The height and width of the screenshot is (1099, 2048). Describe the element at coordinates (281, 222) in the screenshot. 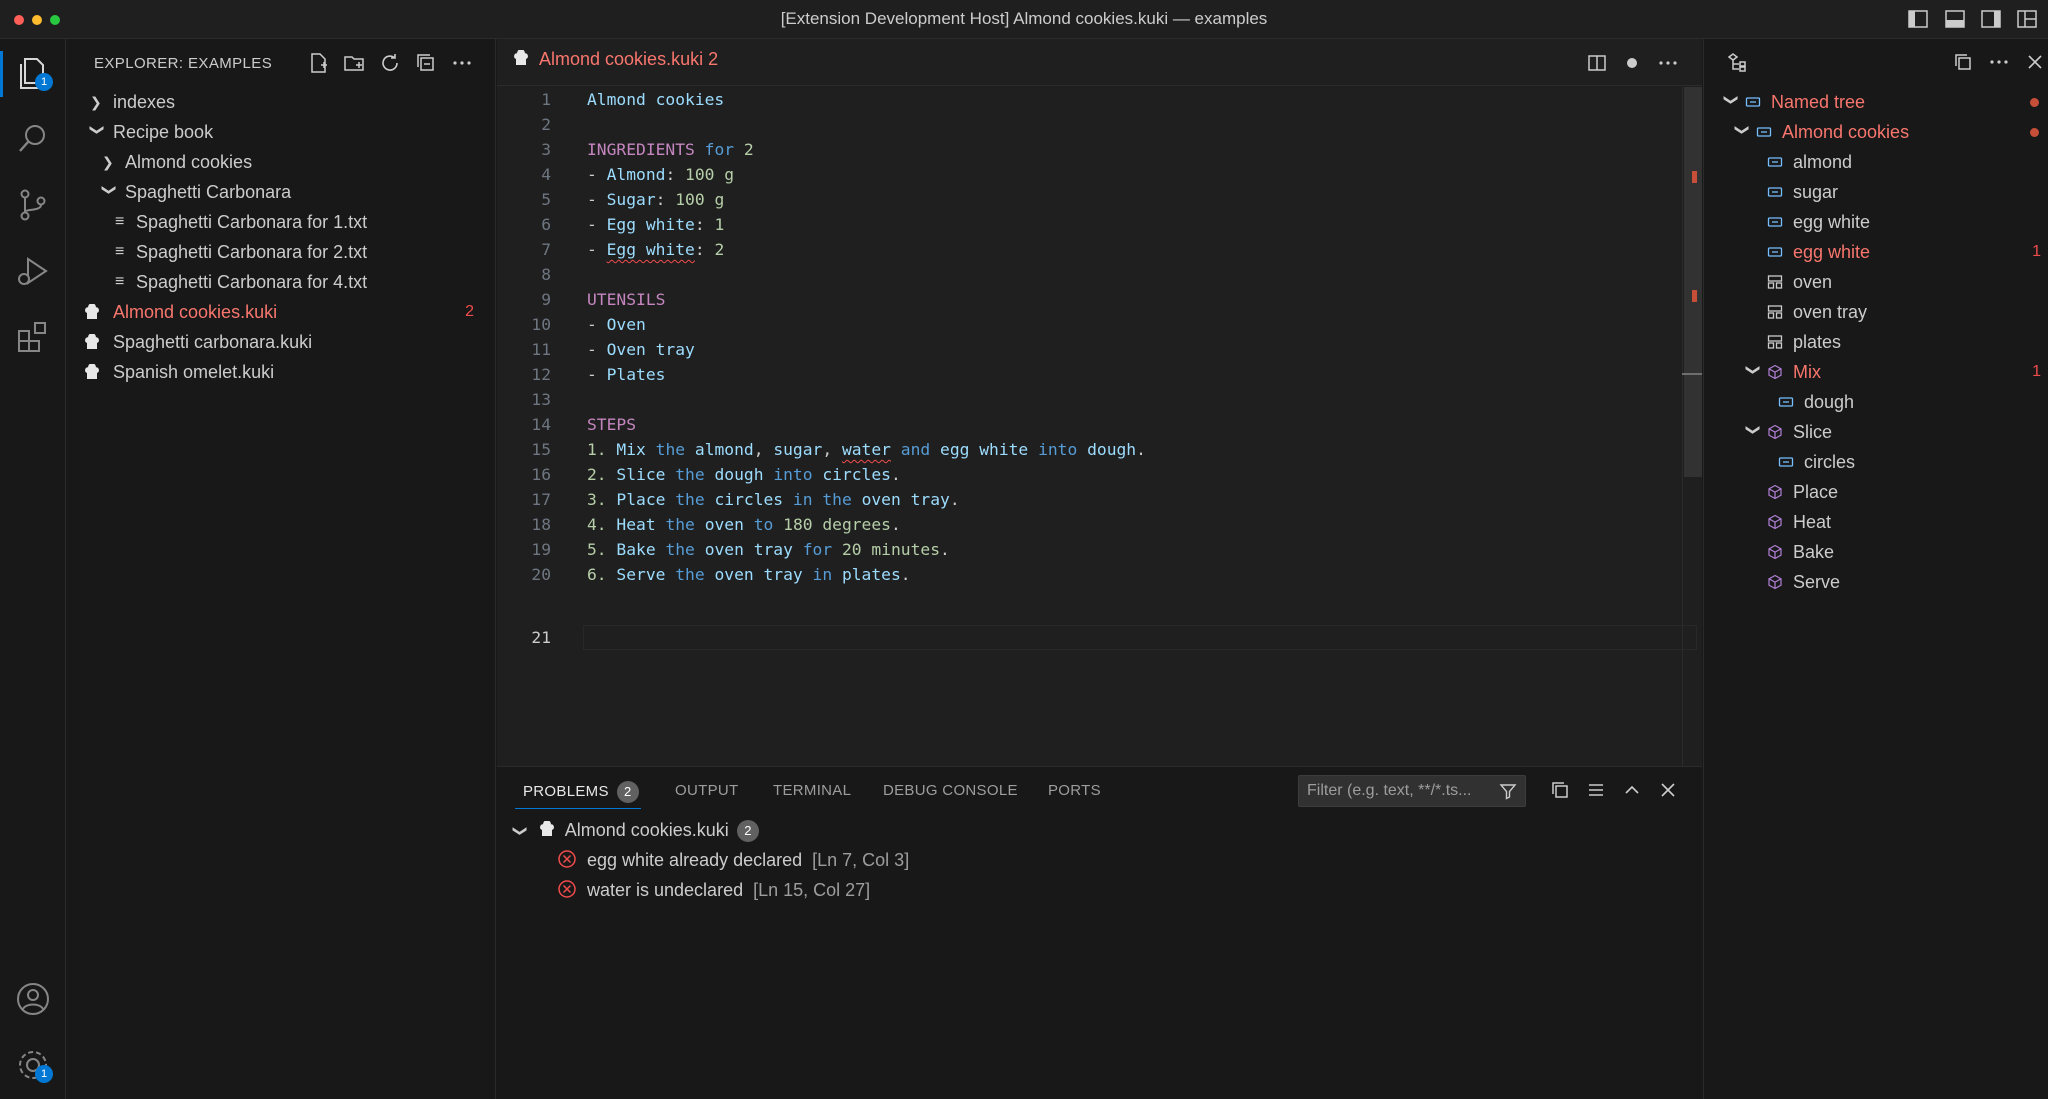

I see `tree-item-carbonara-1: ≡ Spaghetti Carbonara for 1.txt` at that location.